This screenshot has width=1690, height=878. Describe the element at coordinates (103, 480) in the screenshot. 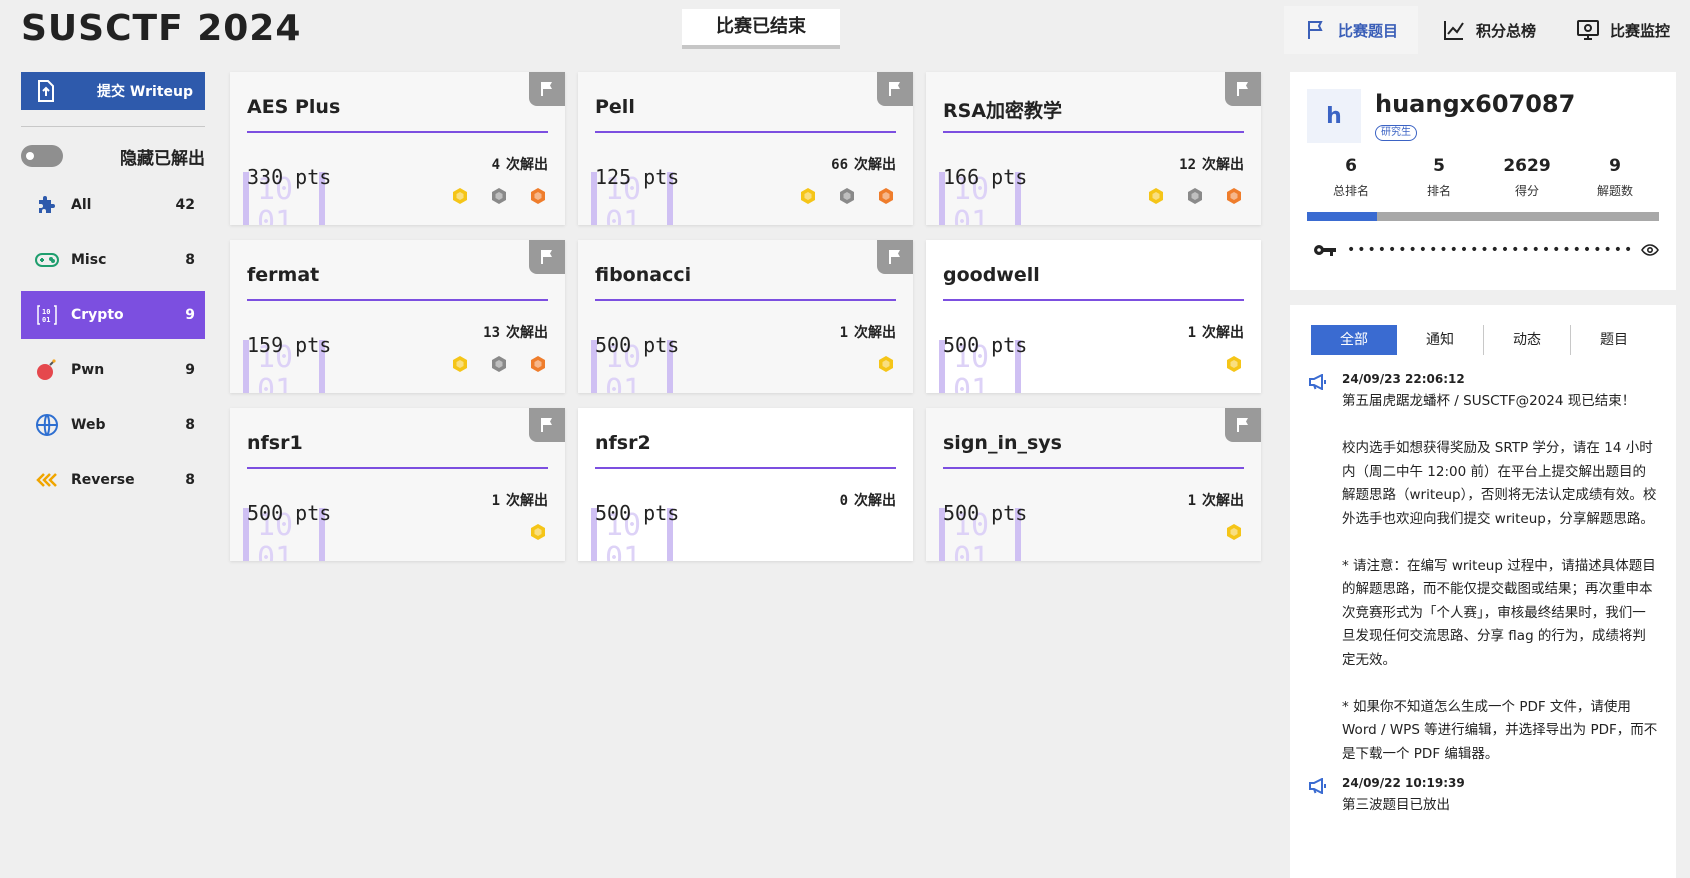

I see `category-reverse-name: Reverse` at that location.